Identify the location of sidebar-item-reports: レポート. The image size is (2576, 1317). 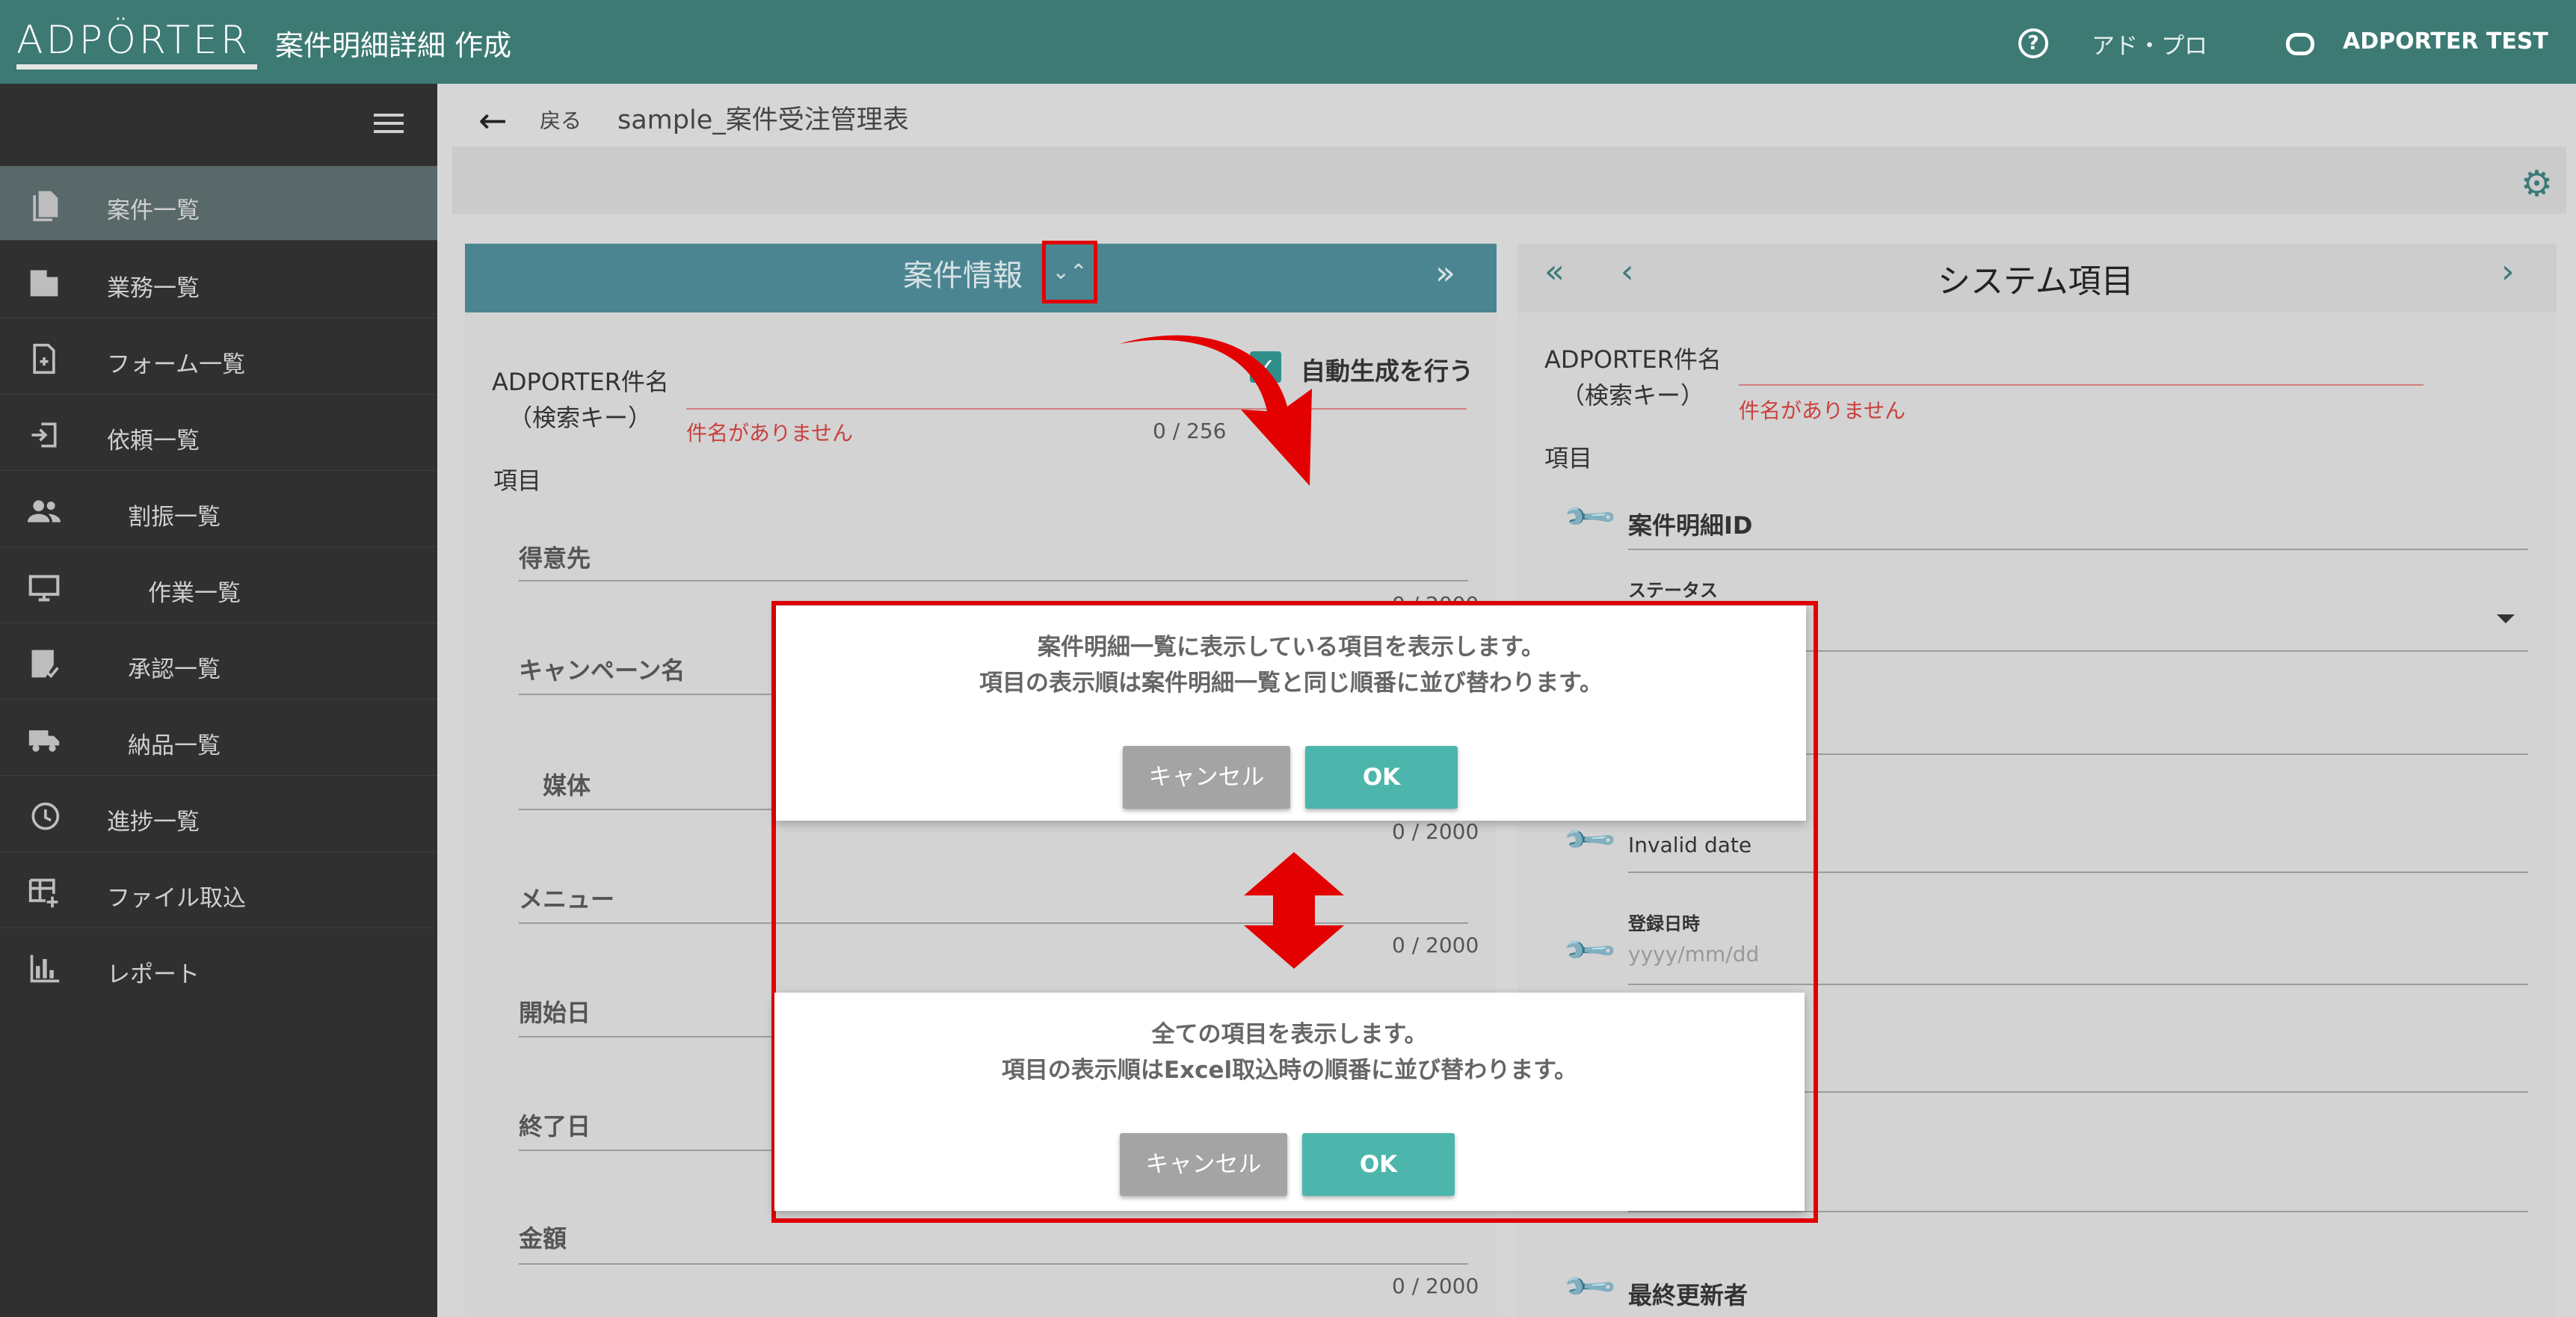
(218, 968).